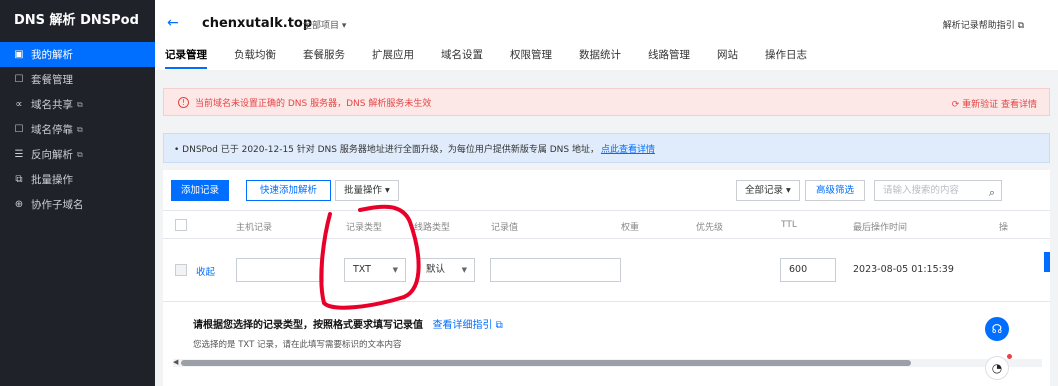 Image resolution: width=1058 pixels, height=386 pixels. Describe the element at coordinates (52, 155) in the screenshot. I see `sidebar-item-label: 反向解析` at that location.